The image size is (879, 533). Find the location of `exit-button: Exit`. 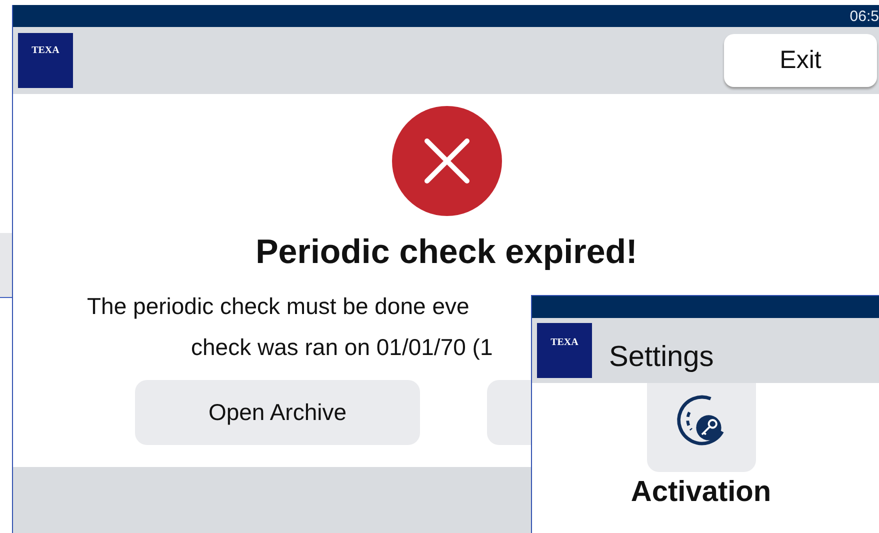

exit-button: Exit is located at coordinates (800, 60).